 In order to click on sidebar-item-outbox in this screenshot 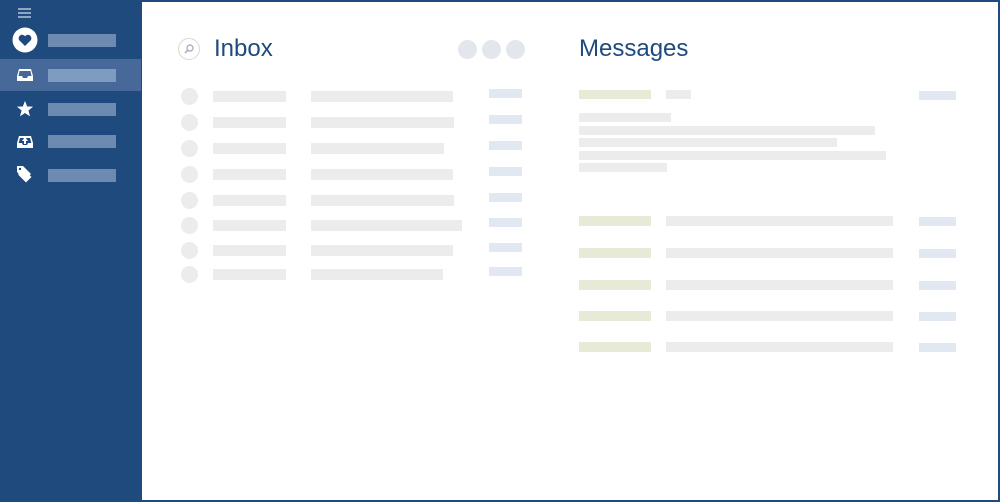, I will do `click(70, 141)`.